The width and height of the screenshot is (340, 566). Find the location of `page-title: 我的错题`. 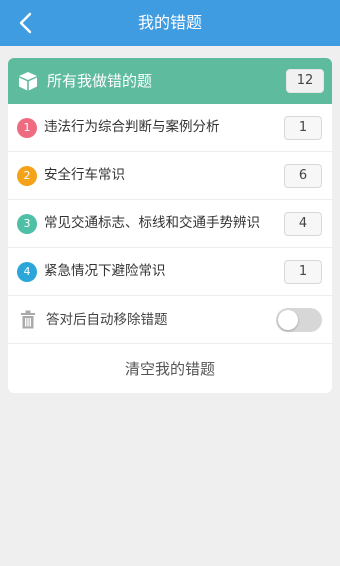

page-title: 我的错题 is located at coordinates (169, 22).